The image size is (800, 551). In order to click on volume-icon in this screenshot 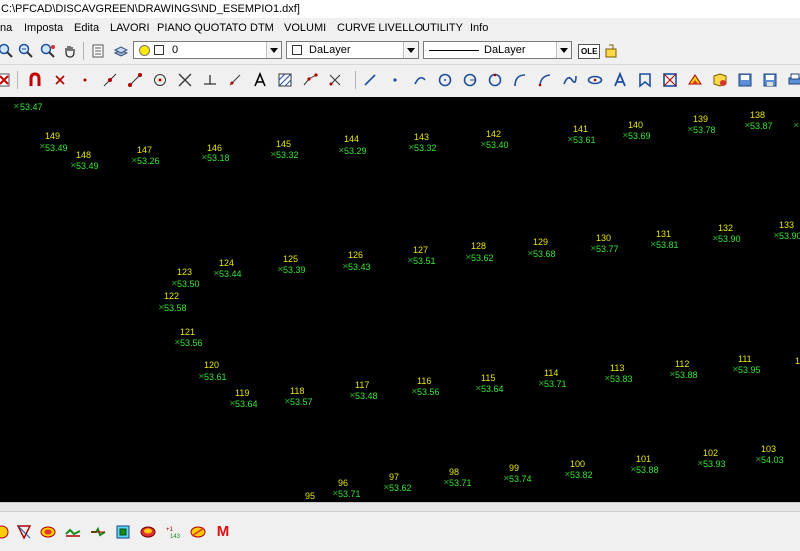, I will do `click(148, 532)`.